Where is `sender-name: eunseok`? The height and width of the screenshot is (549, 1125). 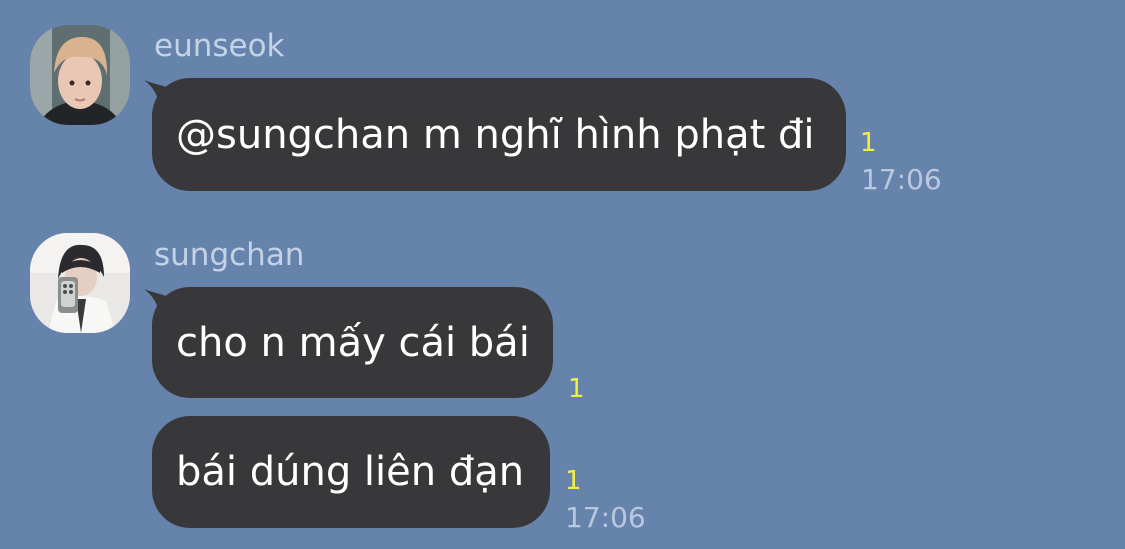
sender-name: eunseok is located at coordinates (219, 46).